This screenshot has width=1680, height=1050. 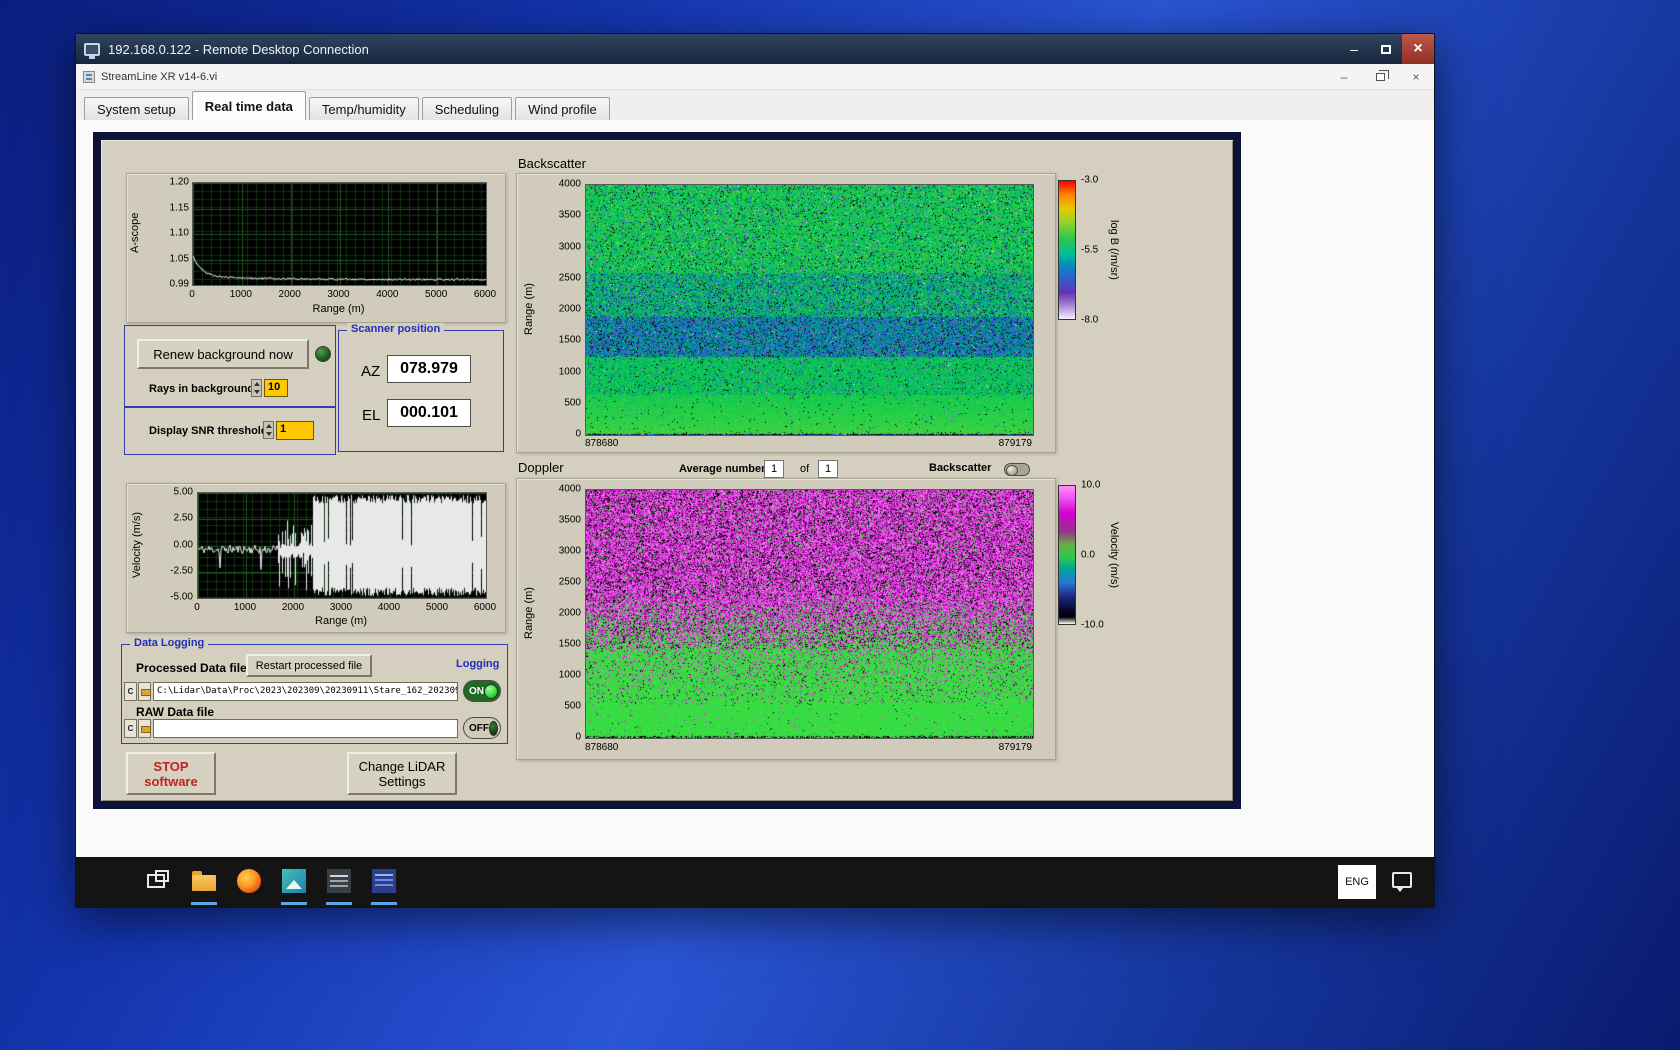 What do you see at coordinates (384, 903) in the screenshot?
I see `streamline-active-indicator` at bounding box center [384, 903].